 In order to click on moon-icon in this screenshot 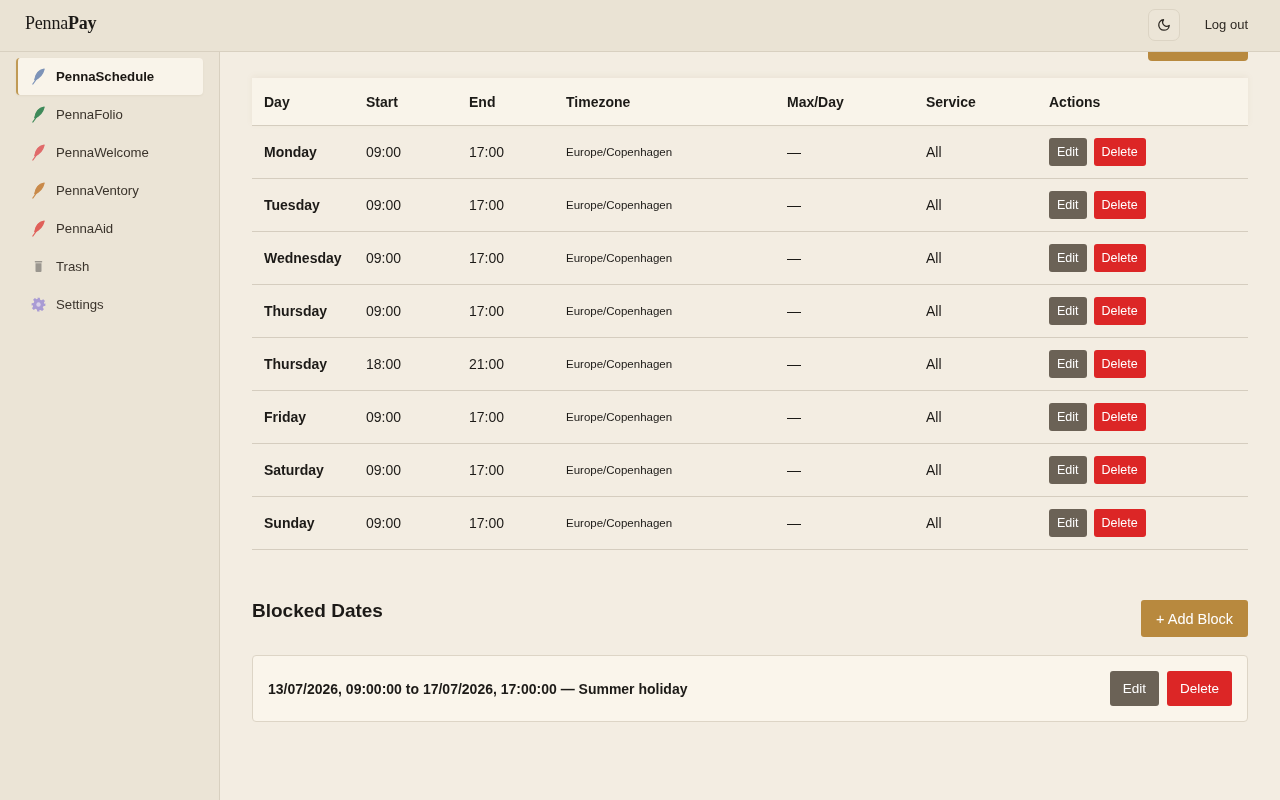, I will do `click(1163, 25)`.